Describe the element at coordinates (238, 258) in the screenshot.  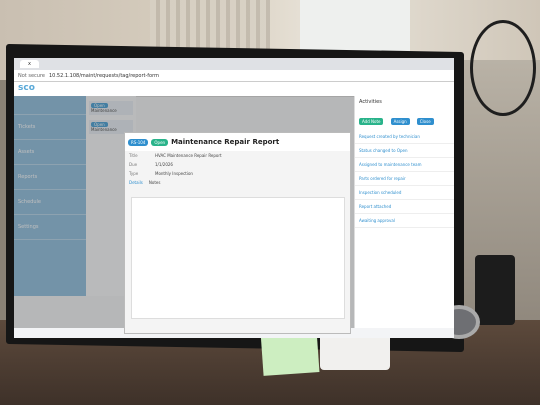
I see `modal-body` at that location.